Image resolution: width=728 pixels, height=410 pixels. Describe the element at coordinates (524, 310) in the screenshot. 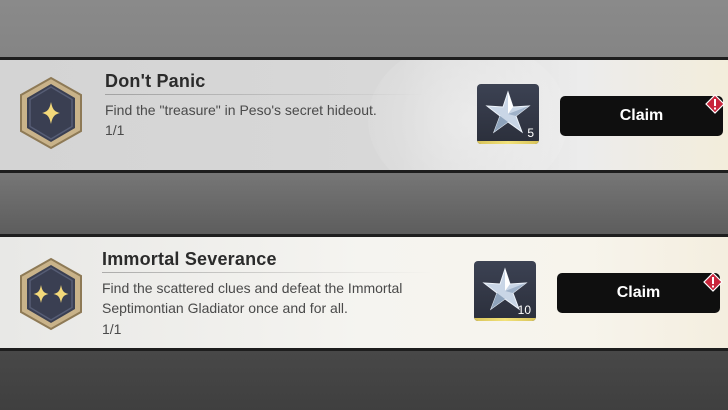

I see `reward-quantity: 10` at that location.